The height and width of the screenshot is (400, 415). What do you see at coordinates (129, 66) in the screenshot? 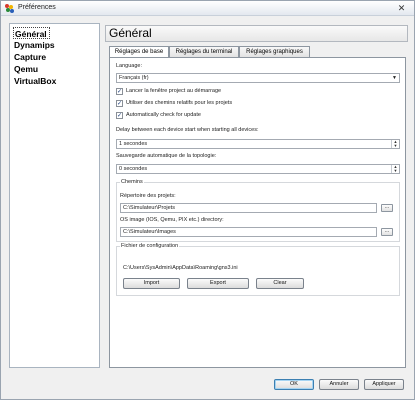
I see `language-label: Language:` at bounding box center [129, 66].